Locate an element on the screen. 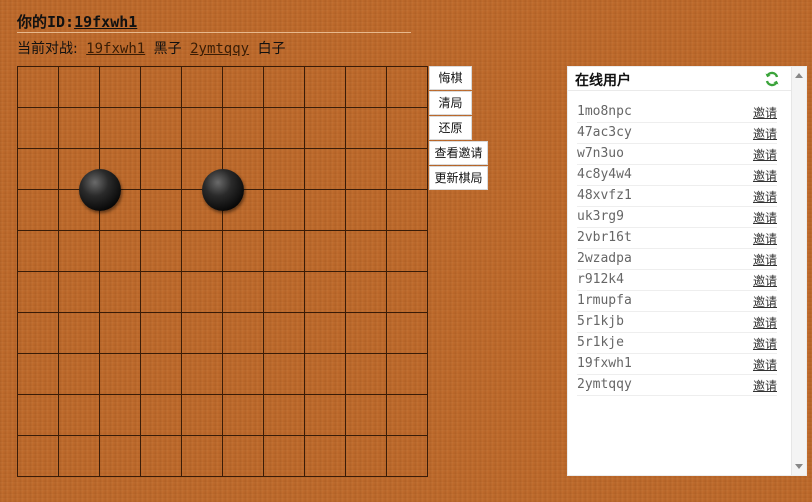 Image resolution: width=812 pixels, height=502 pixels. user-name: w7n3uo is located at coordinates (600, 153).